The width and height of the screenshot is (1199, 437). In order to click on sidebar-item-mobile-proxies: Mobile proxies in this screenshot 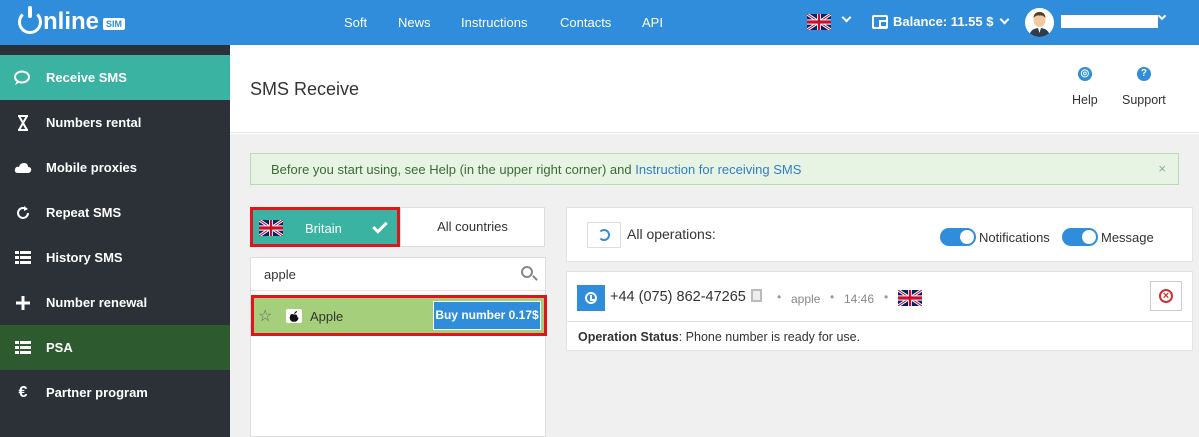, I will do `click(115, 167)`.